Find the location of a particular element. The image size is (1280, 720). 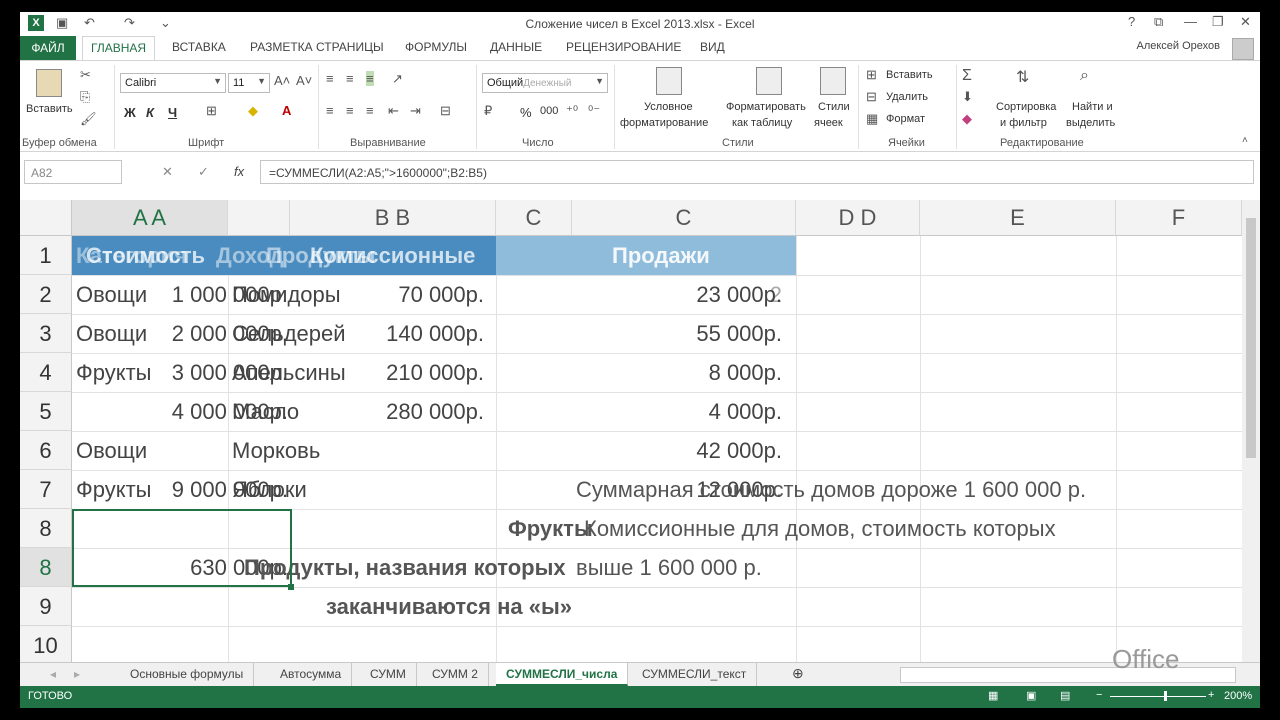

font-name-combo: Calibri ▼ is located at coordinates (173, 83).